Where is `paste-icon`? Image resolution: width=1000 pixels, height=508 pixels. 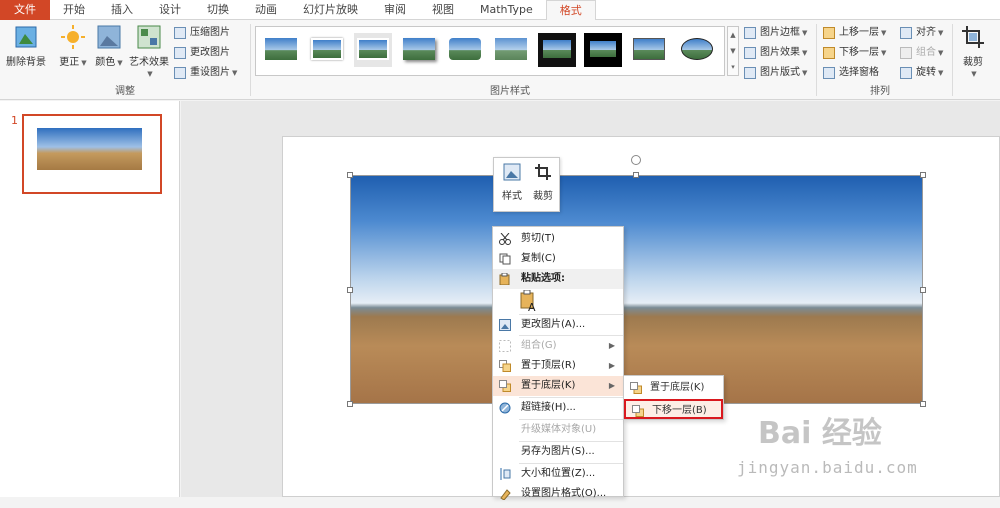
paste-icon is located at coordinates (505, 279).